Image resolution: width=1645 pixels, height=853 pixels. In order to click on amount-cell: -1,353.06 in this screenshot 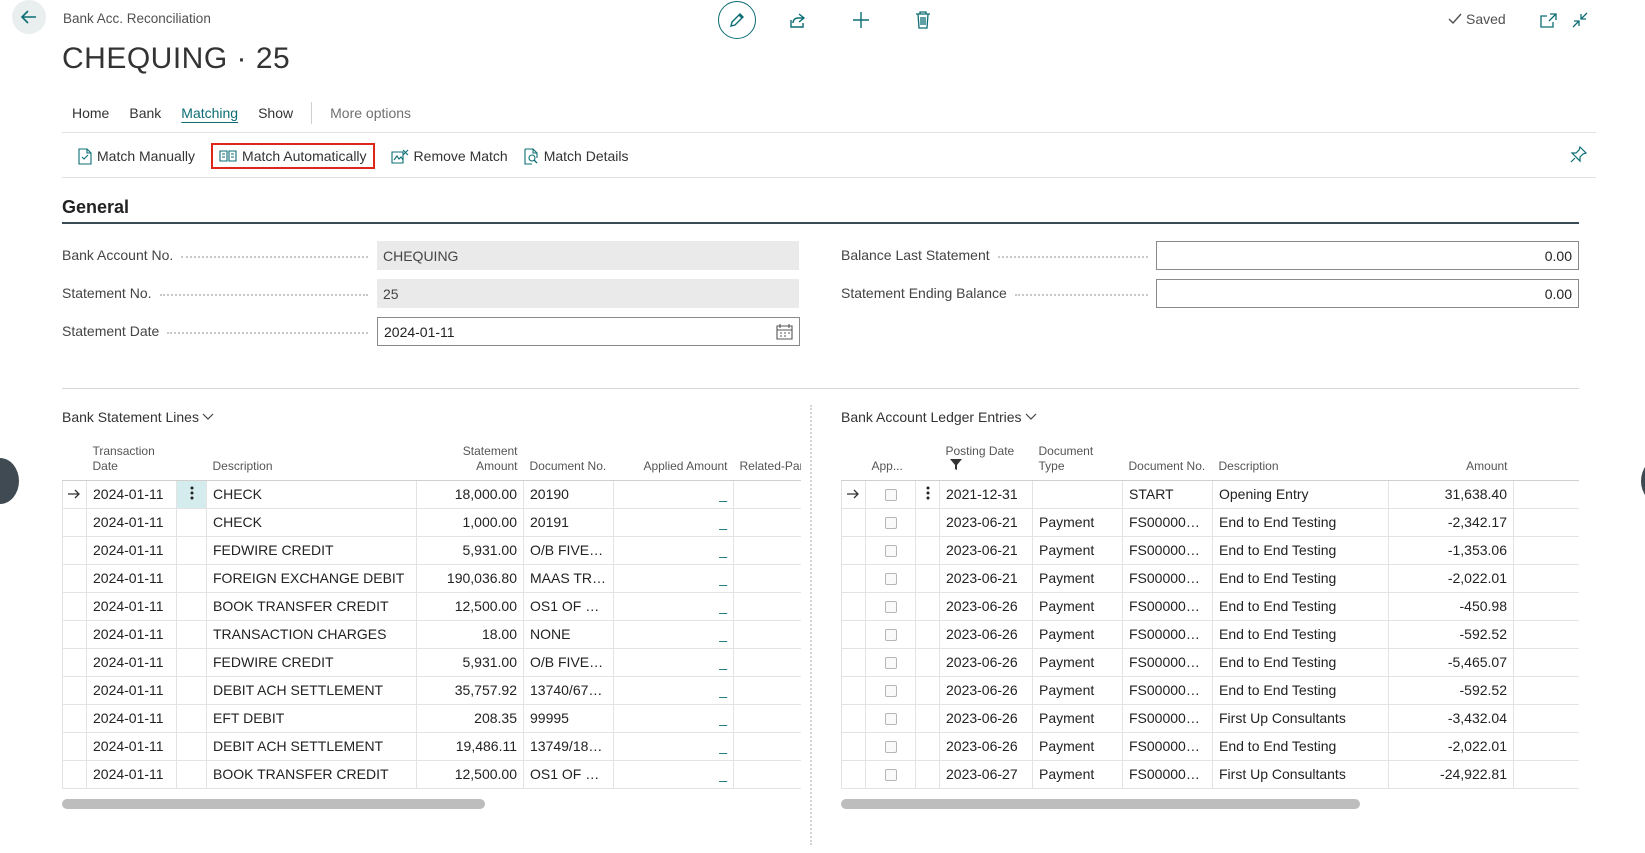, I will do `click(1451, 550)`.